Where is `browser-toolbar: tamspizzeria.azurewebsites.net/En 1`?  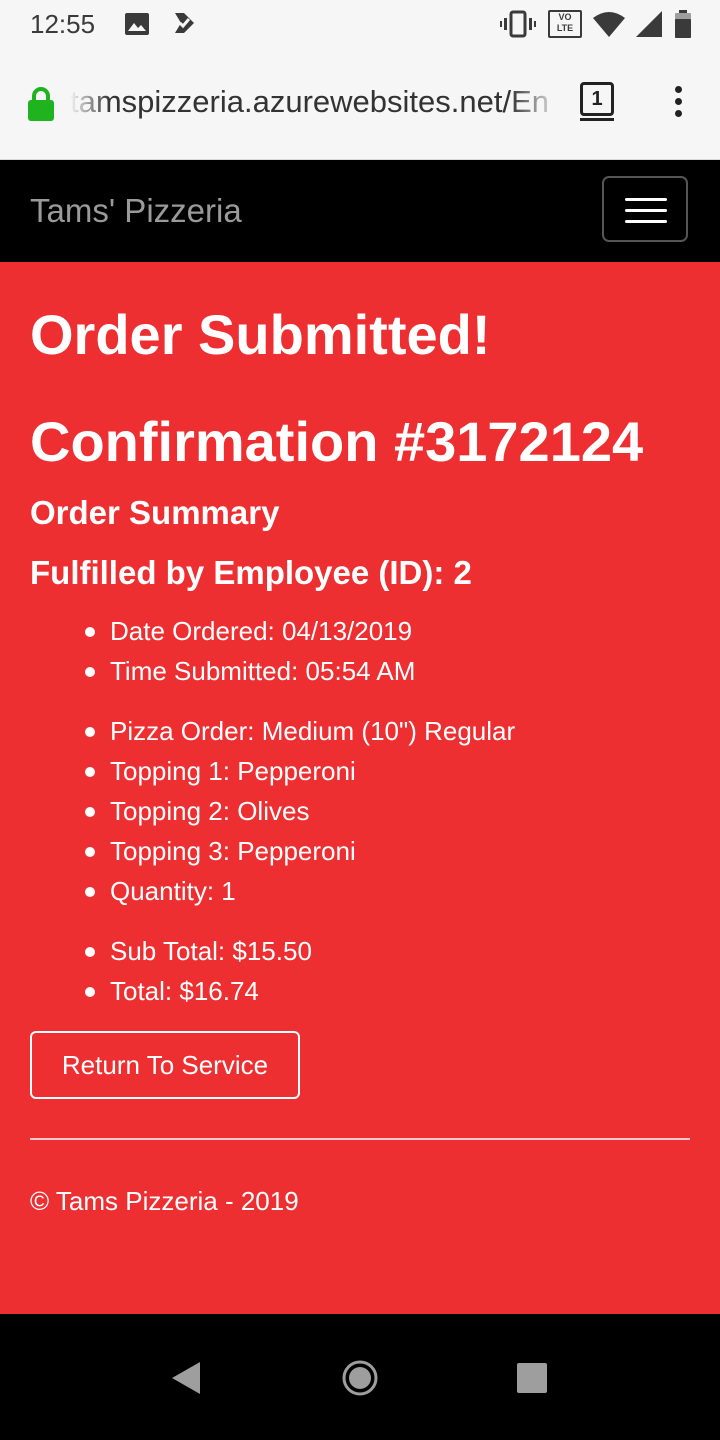
browser-toolbar: tamspizzeria.azurewebsites.net/En 1 is located at coordinates (360, 104).